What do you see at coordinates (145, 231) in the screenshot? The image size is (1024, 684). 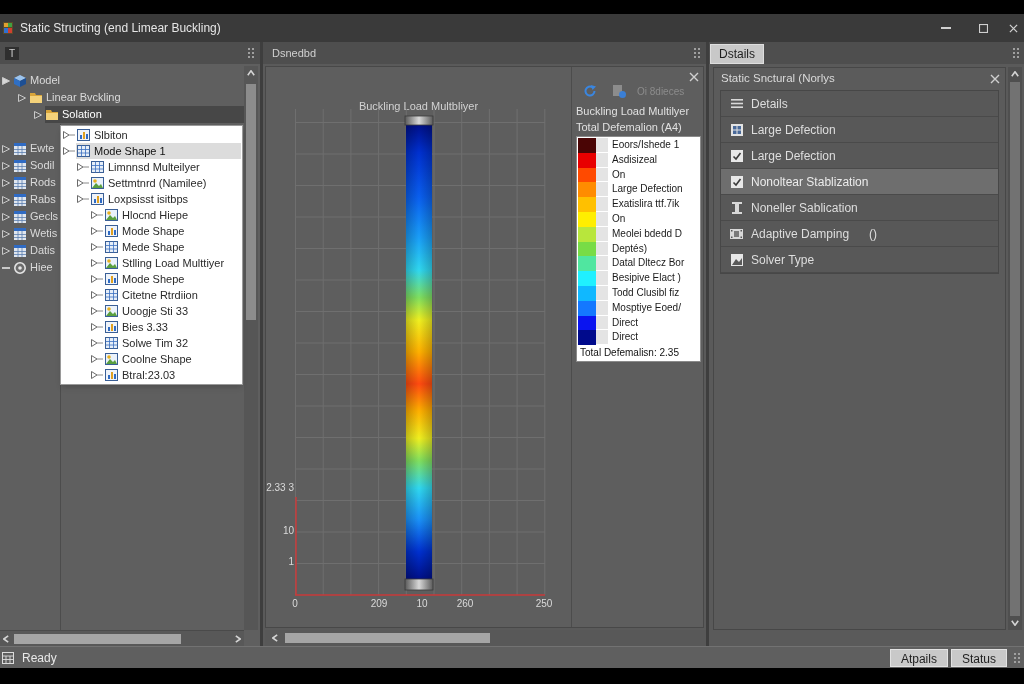 I see `tree-item: Mode Shape` at bounding box center [145, 231].